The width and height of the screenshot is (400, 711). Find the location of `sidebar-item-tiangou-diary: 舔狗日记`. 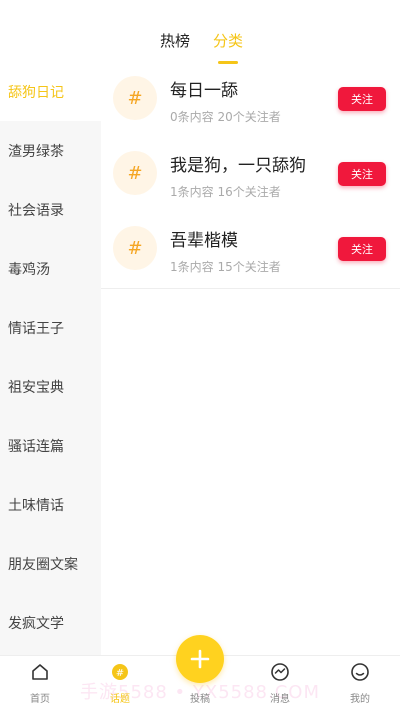

sidebar-item-tiangou-diary: 舔狗日记 is located at coordinates (50, 91).